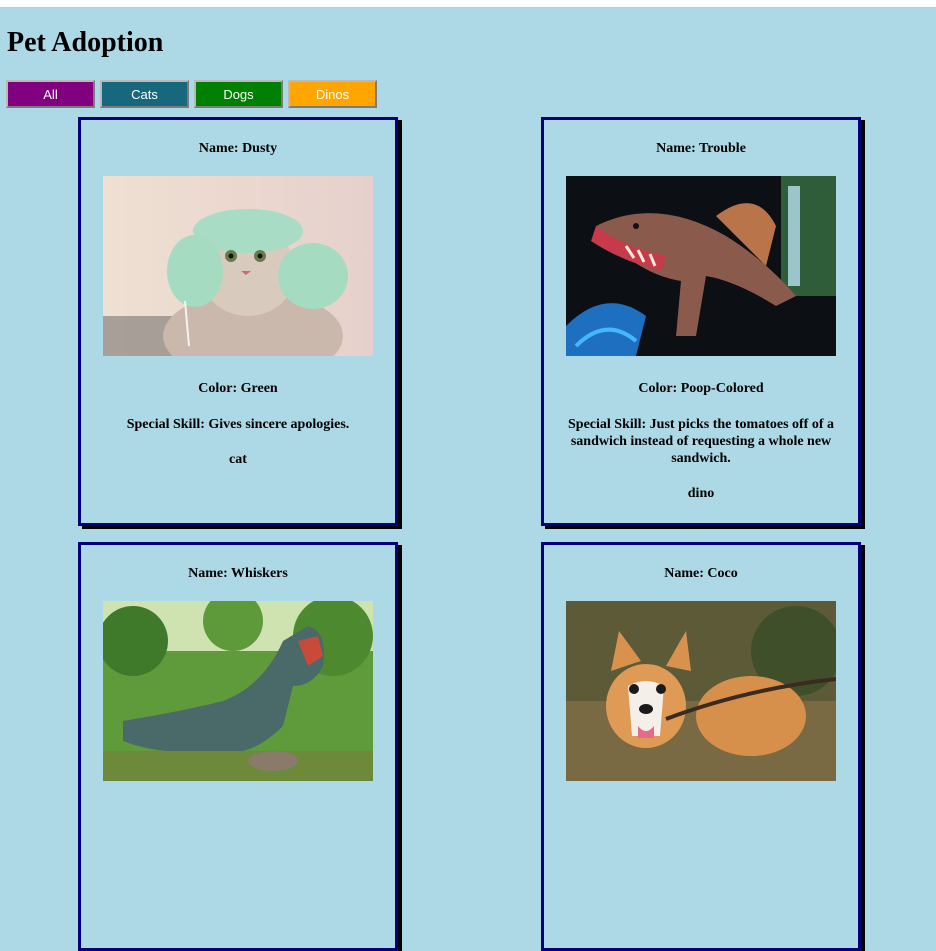 The width and height of the screenshot is (936, 951). I want to click on pet-color: Color: Green, so click(238, 388).